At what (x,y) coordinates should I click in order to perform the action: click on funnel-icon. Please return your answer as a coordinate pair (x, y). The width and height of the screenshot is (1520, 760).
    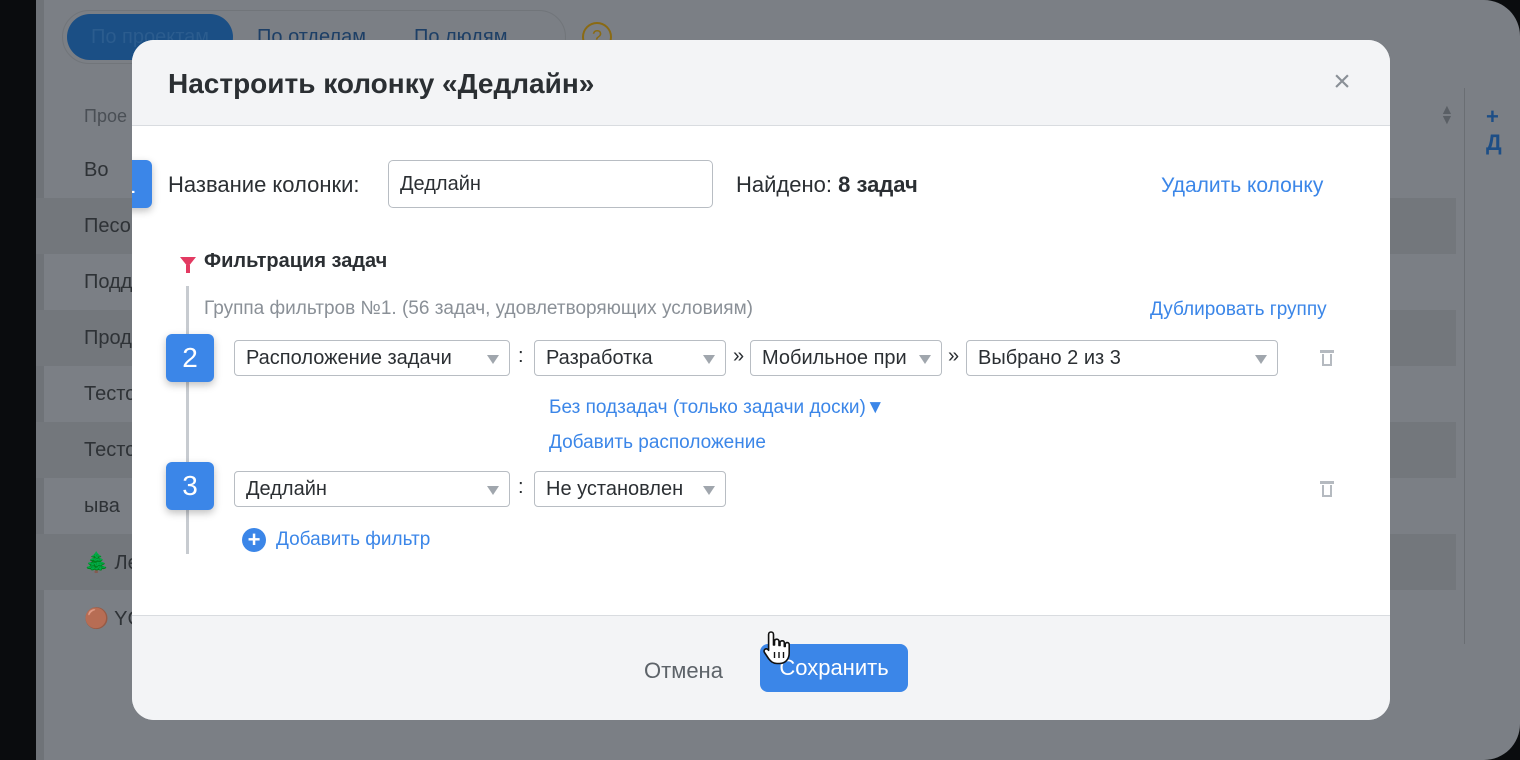
    Looking at the image, I should click on (188, 264).